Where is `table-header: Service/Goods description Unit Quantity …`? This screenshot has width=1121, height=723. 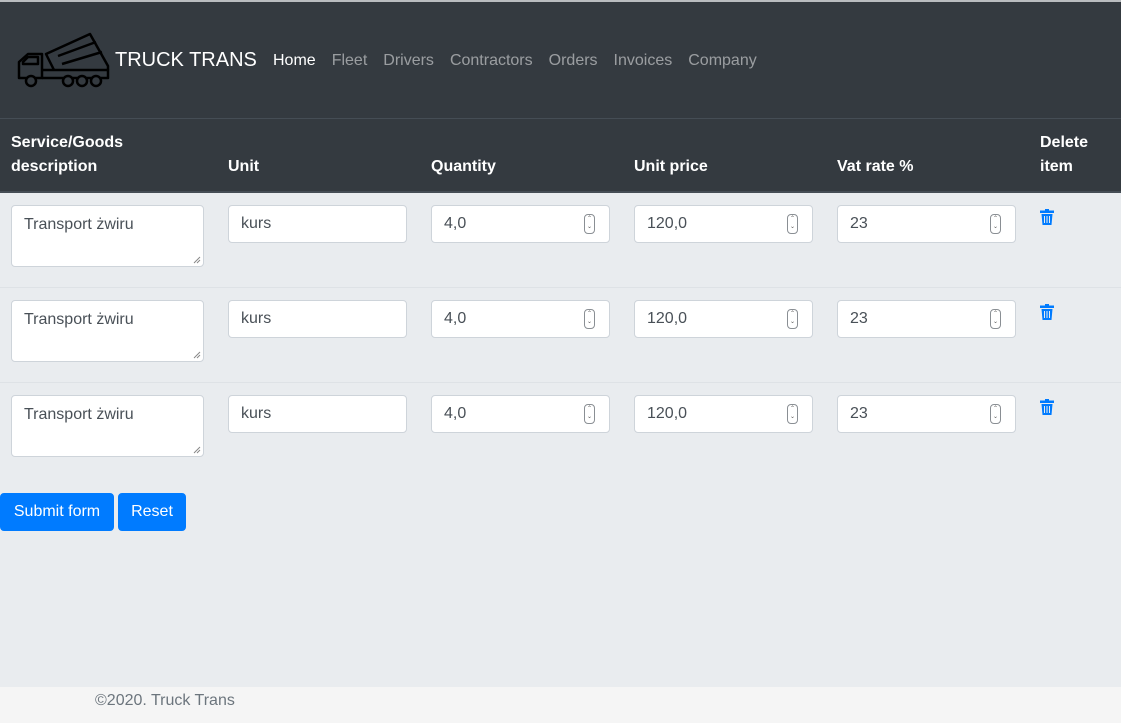 table-header: Service/Goods description Unit Quantity … is located at coordinates (560, 156).